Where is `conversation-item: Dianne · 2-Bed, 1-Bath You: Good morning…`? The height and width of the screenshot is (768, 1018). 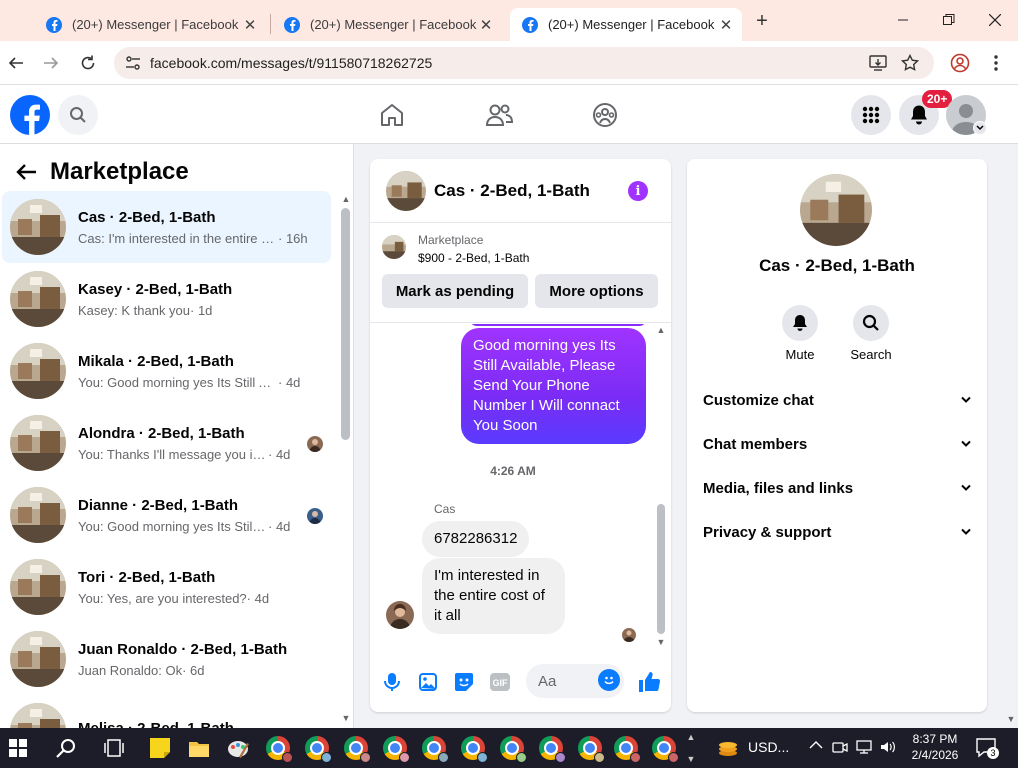 conversation-item: Dianne · 2-Bed, 1-Bath You: Good morning… is located at coordinates (166, 515).